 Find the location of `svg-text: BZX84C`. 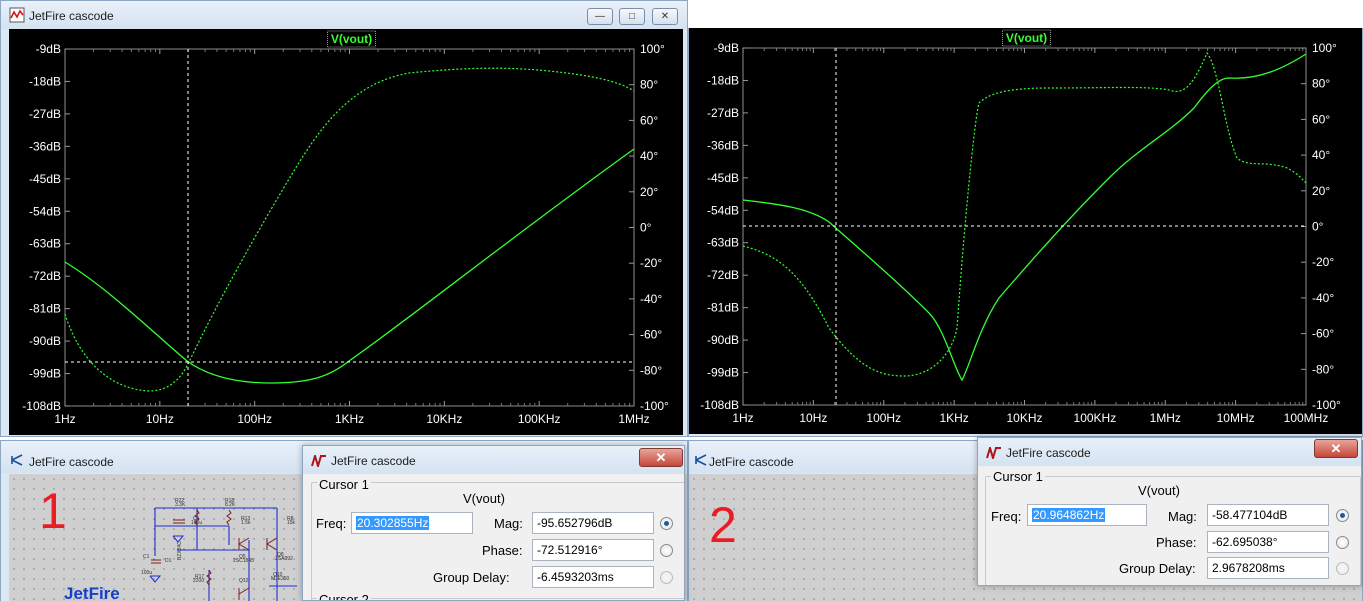

svg-text: BZX84C is located at coordinates (180, 550).